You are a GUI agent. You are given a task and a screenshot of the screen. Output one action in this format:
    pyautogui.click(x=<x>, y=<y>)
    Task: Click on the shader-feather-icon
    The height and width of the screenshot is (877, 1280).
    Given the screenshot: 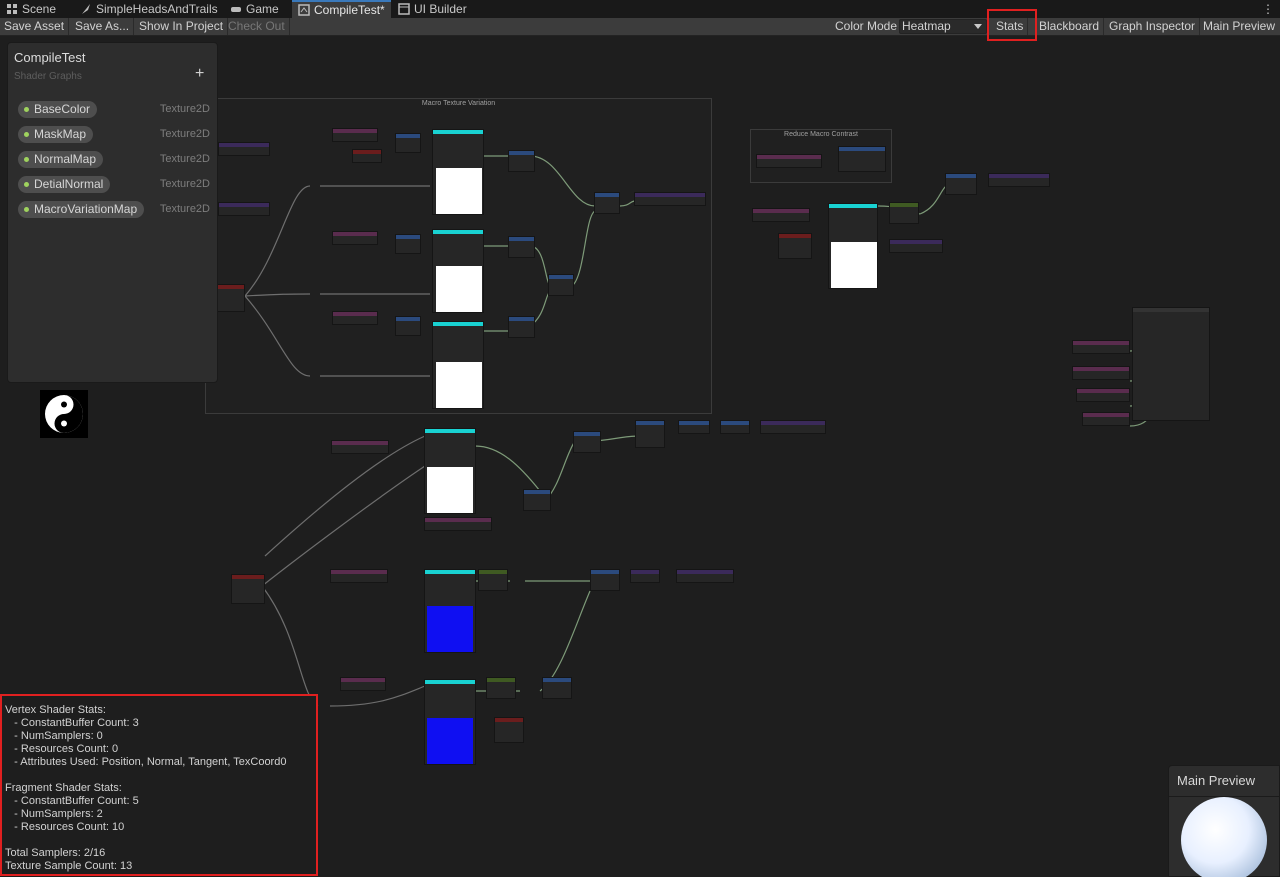 What is the action you would take?
    pyautogui.click(x=86, y=9)
    